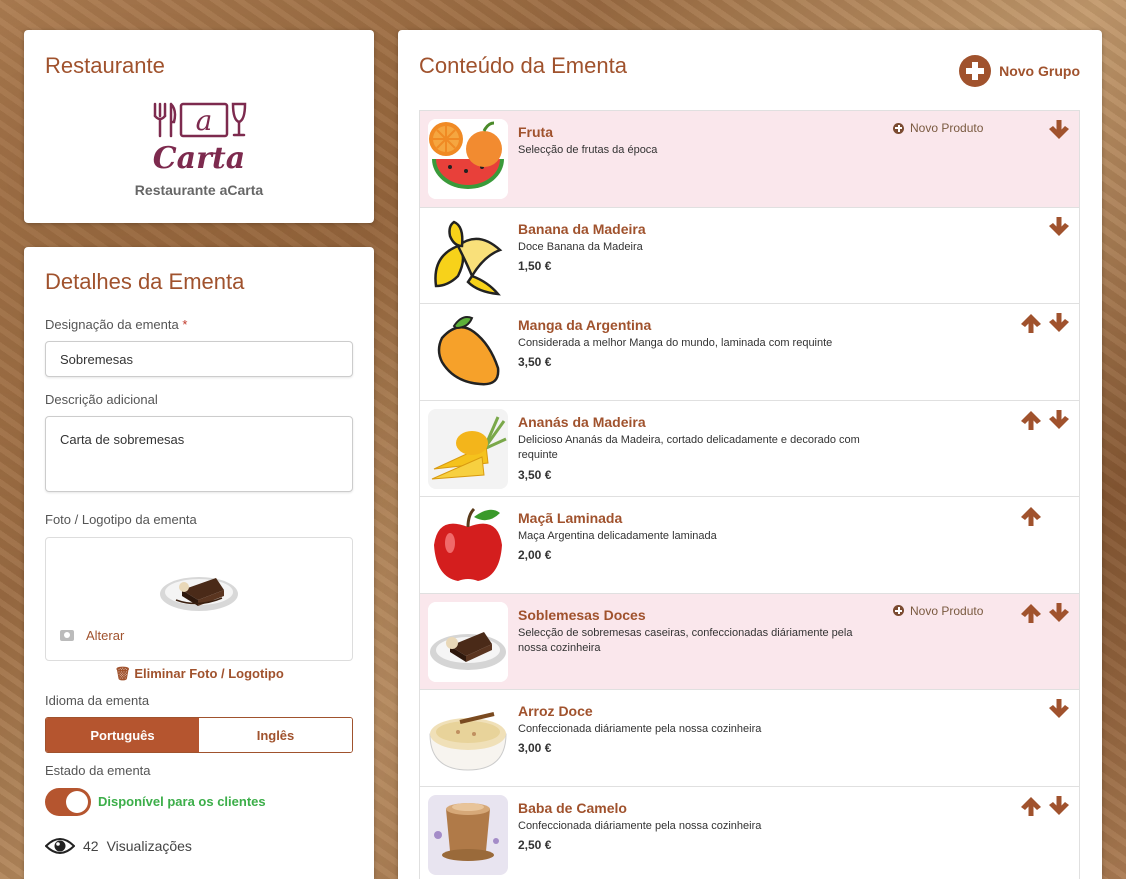 The height and width of the screenshot is (879, 1126). I want to click on designation-input: Sobremesas, so click(199, 359).